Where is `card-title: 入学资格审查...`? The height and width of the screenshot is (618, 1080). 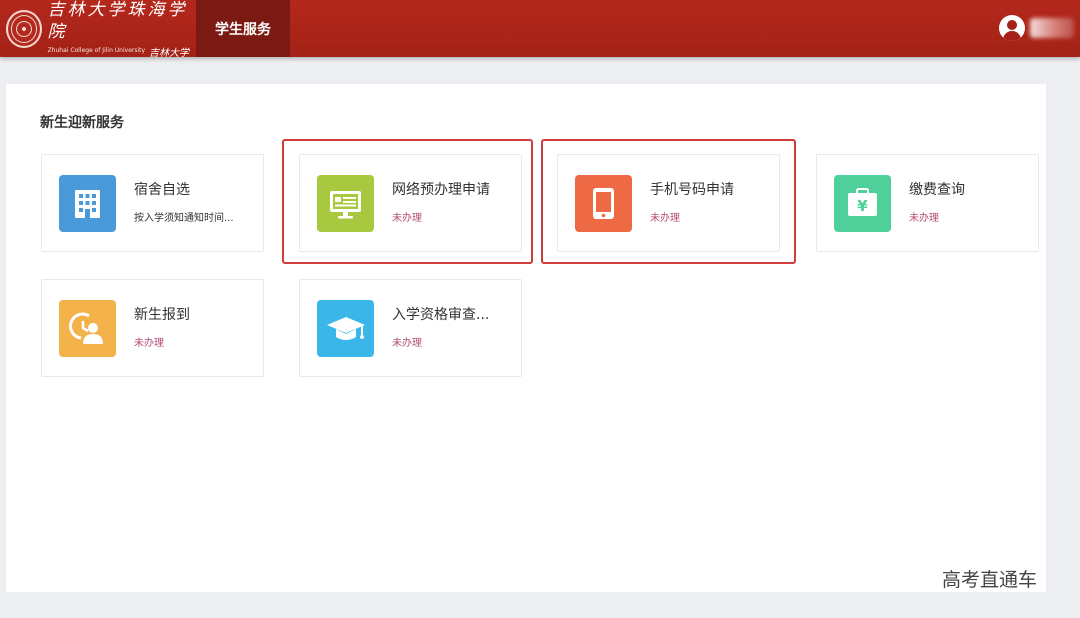 card-title: 入学资格审查... is located at coordinates (441, 315).